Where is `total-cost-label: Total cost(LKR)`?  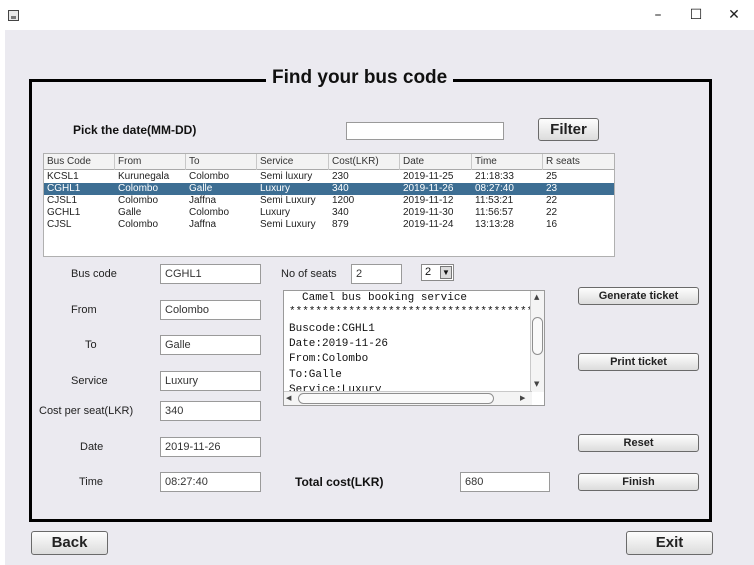
total-cost-label: Total cost(LKR) is located at coordinates (339, 482).